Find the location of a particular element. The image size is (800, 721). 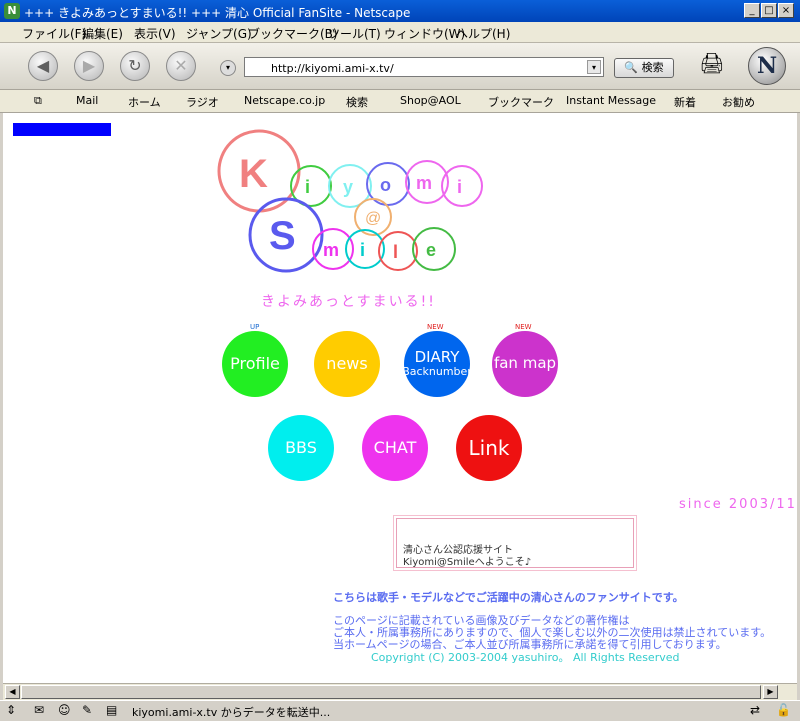

maximize-button: □ is located at coordinates (769, 10).